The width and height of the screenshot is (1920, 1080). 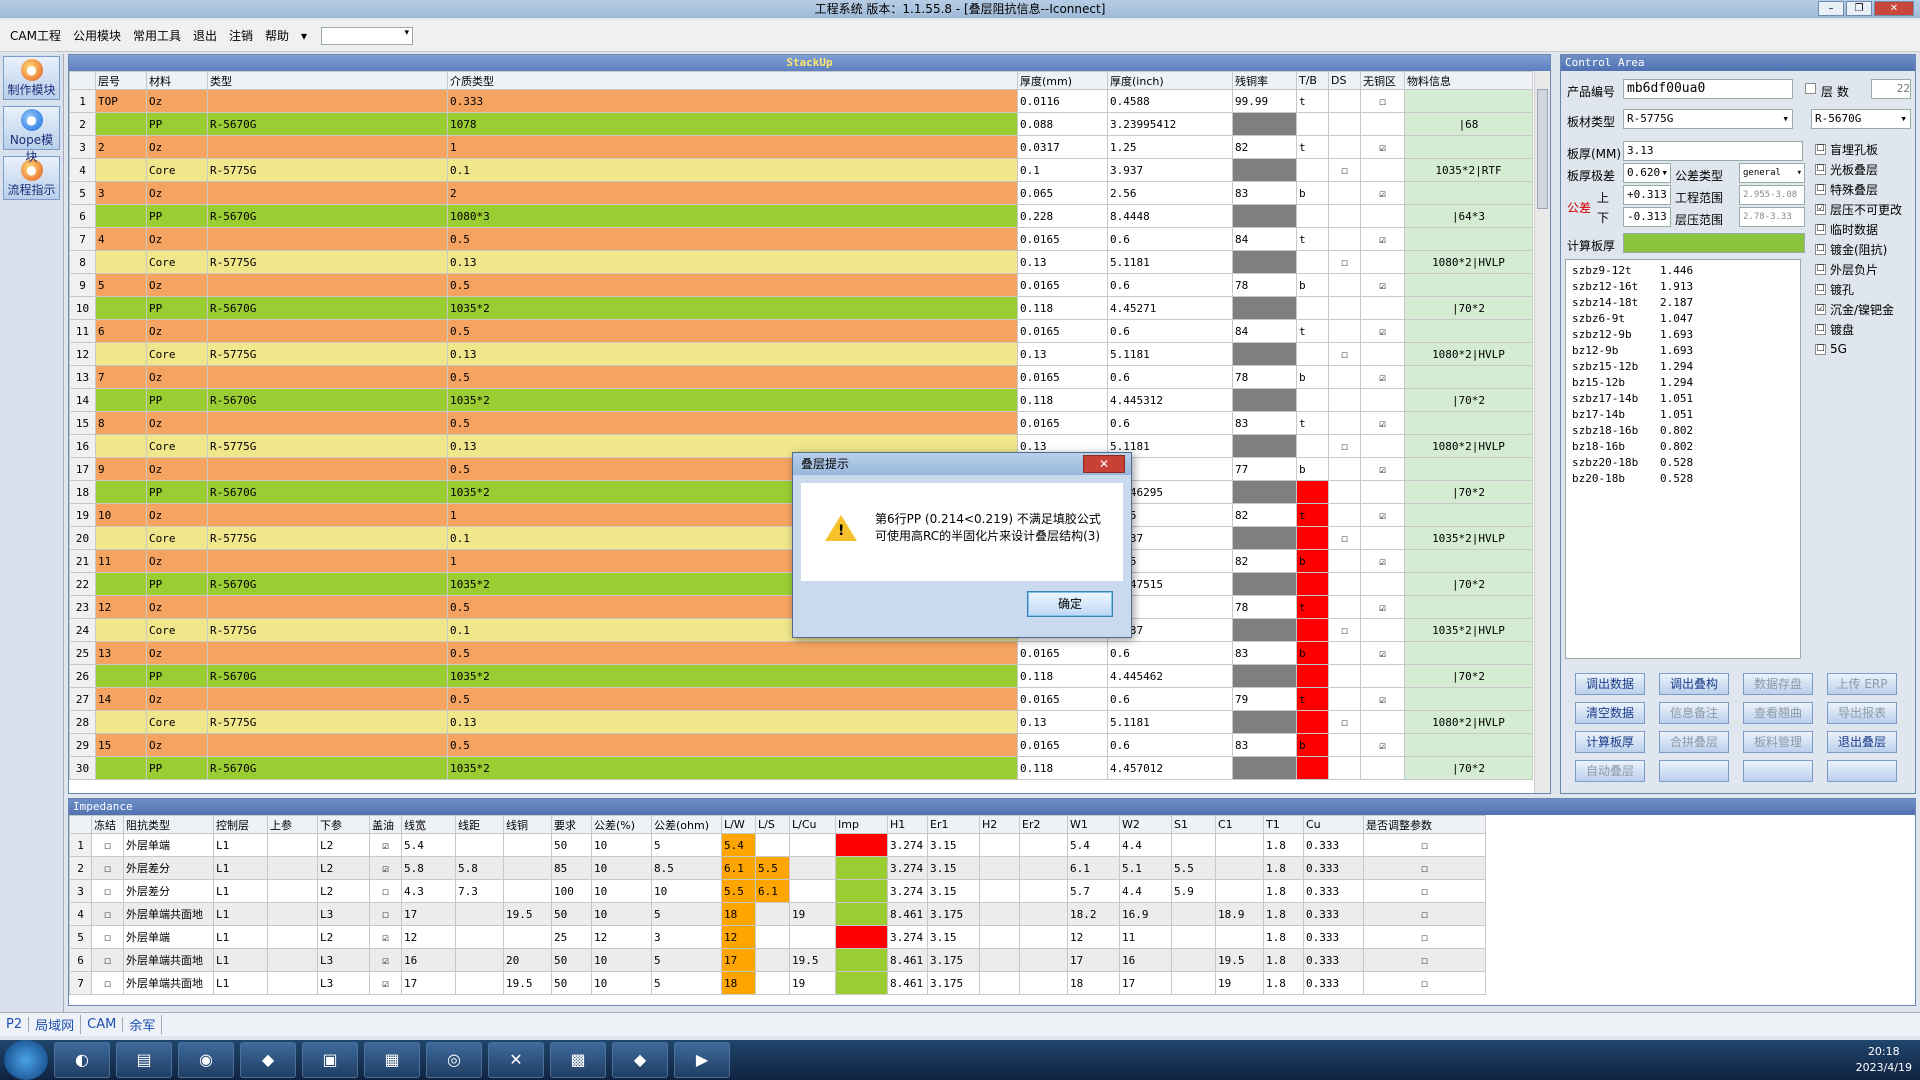 What do you see at coordinates (1468, 308) in the screenshot?
I see `table-cell: |70*2` at bounding box center [1468, 308].